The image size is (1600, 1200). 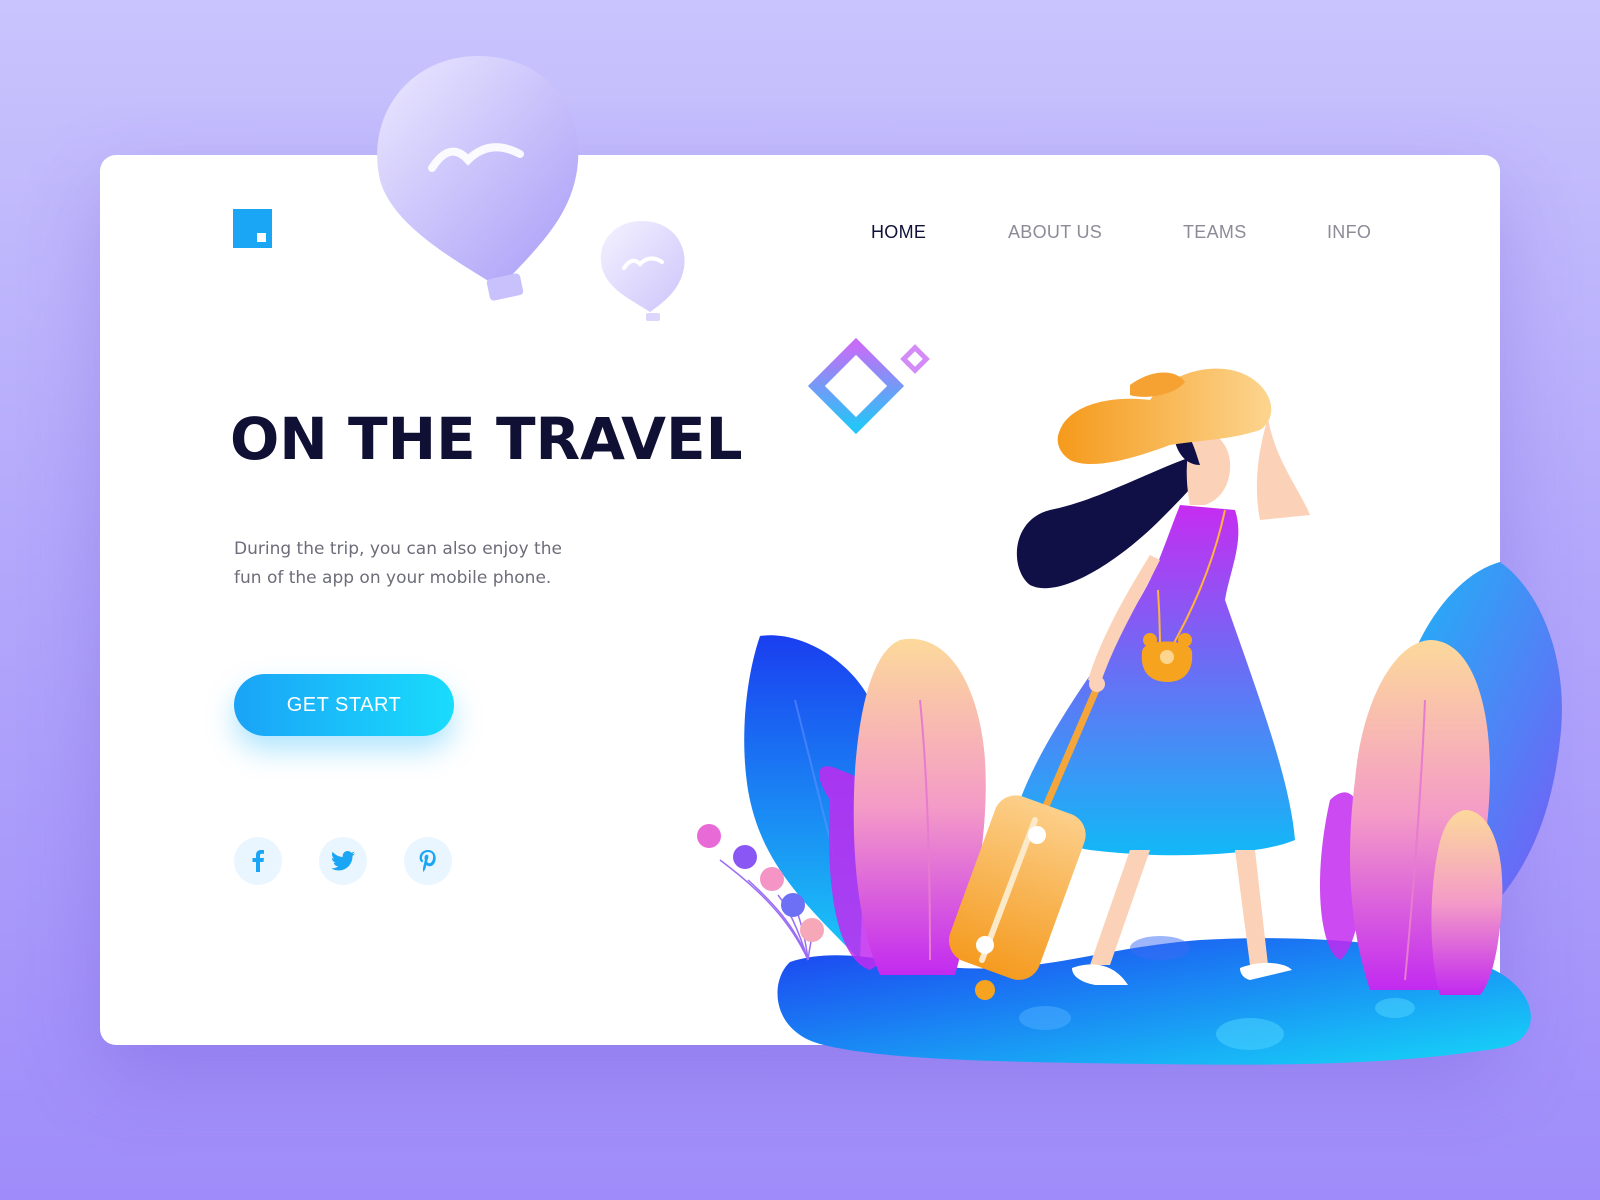 I want to click on pinterest-icon, so click(x=427, y=861).